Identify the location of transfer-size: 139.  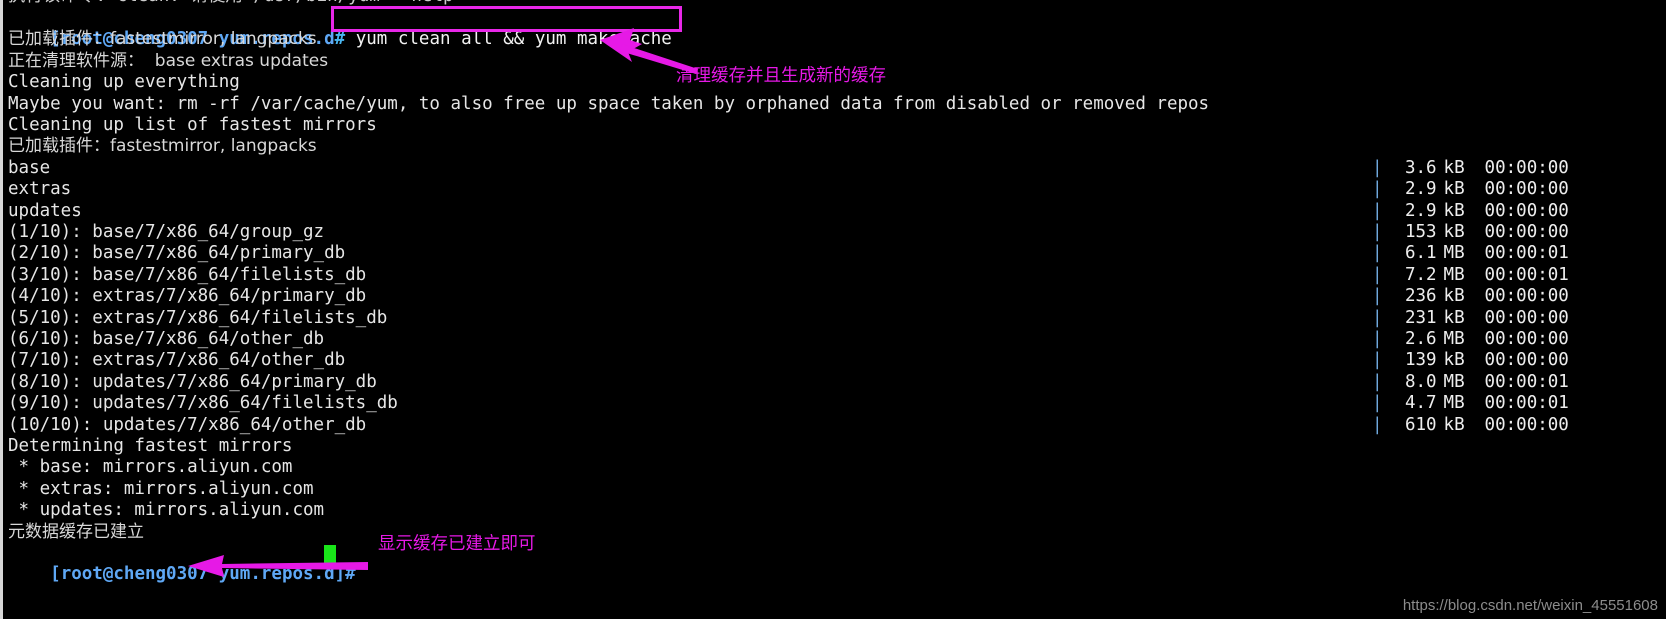
(1420, 360).